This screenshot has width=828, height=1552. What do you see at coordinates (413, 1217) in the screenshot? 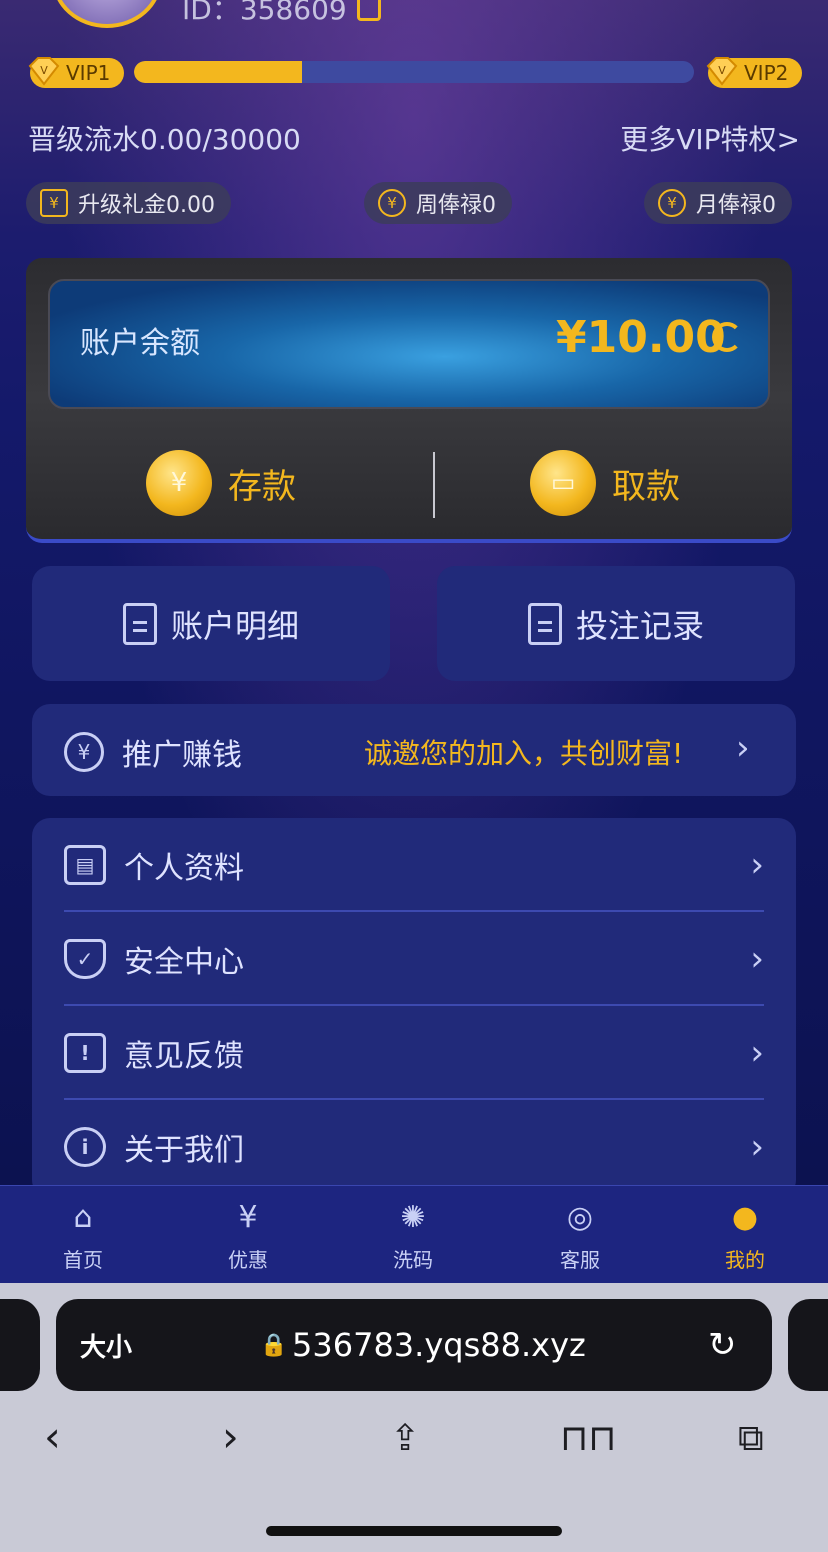
I see `chip-icon: ✺` at bounding box center [413, 1217].